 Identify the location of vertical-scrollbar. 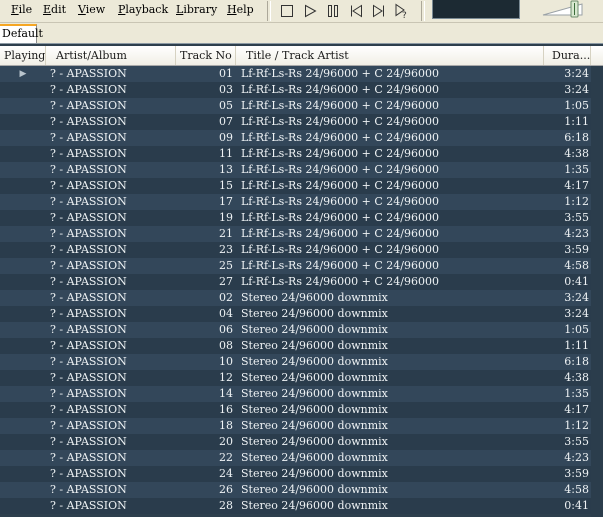
(597, 291).